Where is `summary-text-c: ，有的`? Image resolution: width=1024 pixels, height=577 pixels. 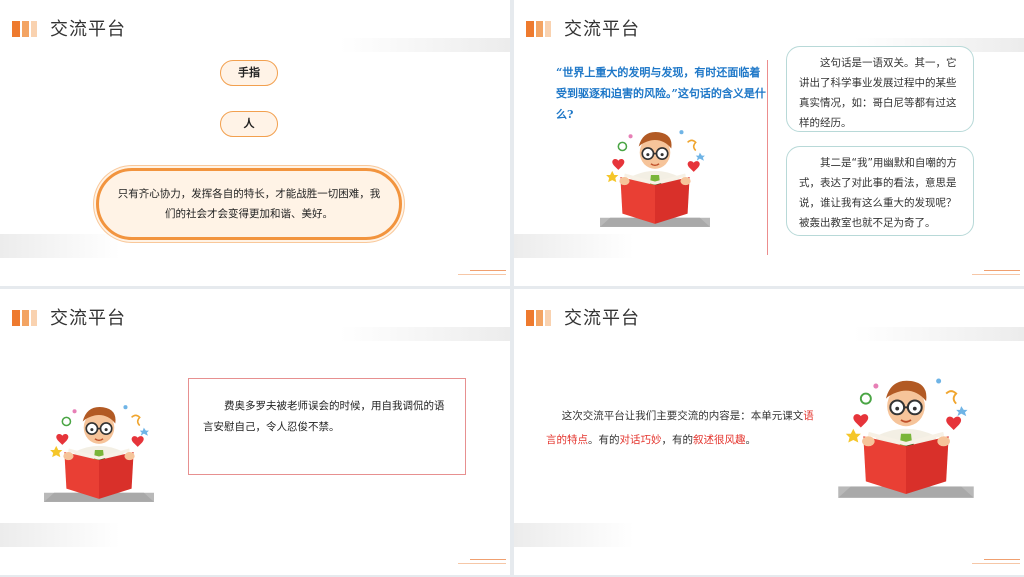
summary-text-c: ，有的 is located at coordinates (677, 440).